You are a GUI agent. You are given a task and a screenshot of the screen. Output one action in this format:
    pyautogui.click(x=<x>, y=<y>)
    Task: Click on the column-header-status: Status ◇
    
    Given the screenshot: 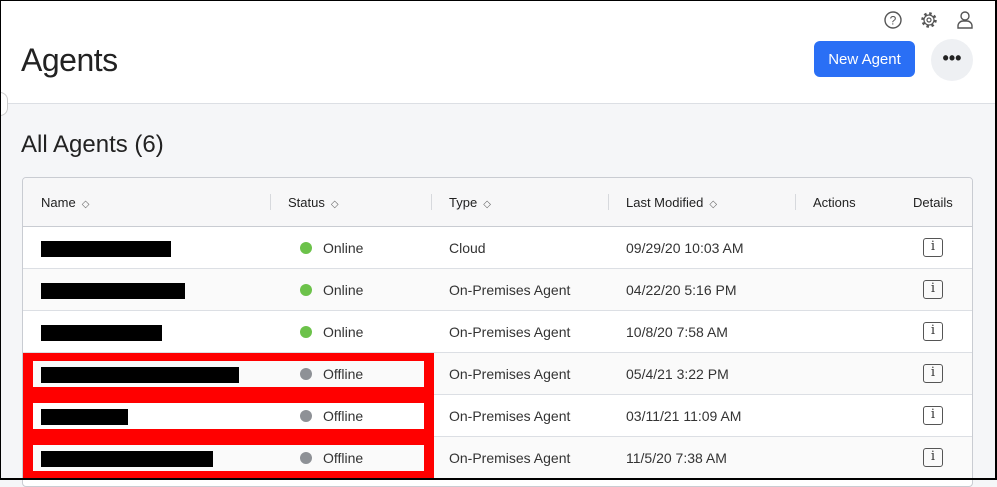 What is the action you would take?
    pyautogui.click(x=313, y=202)
    